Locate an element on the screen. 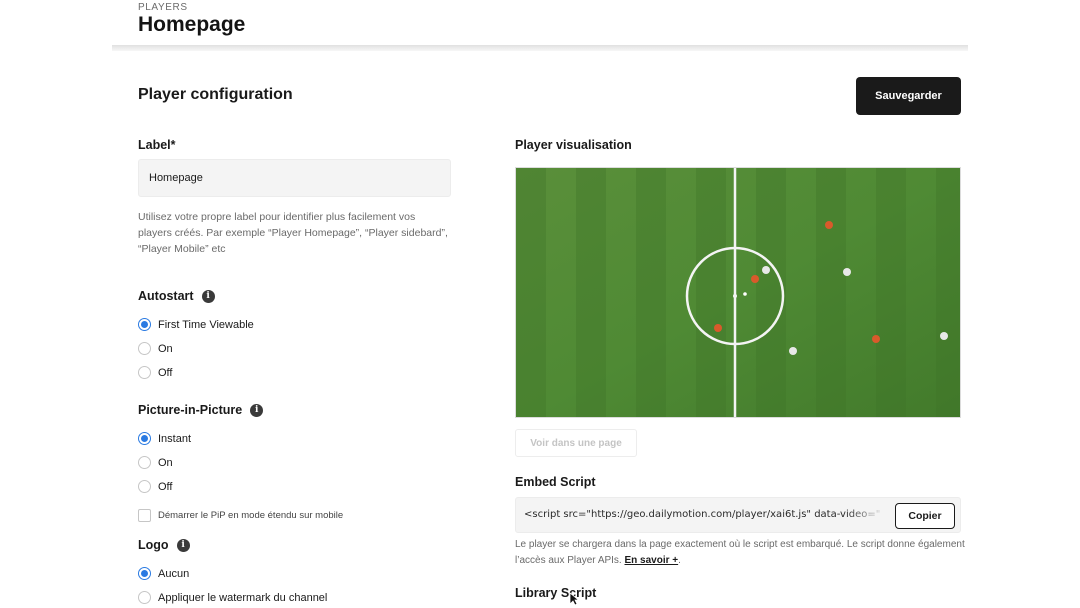 Image resolution: width=1080 pixels, height=608 pixels. autostart-title: Autostart i is located at coordinates (176, 296).